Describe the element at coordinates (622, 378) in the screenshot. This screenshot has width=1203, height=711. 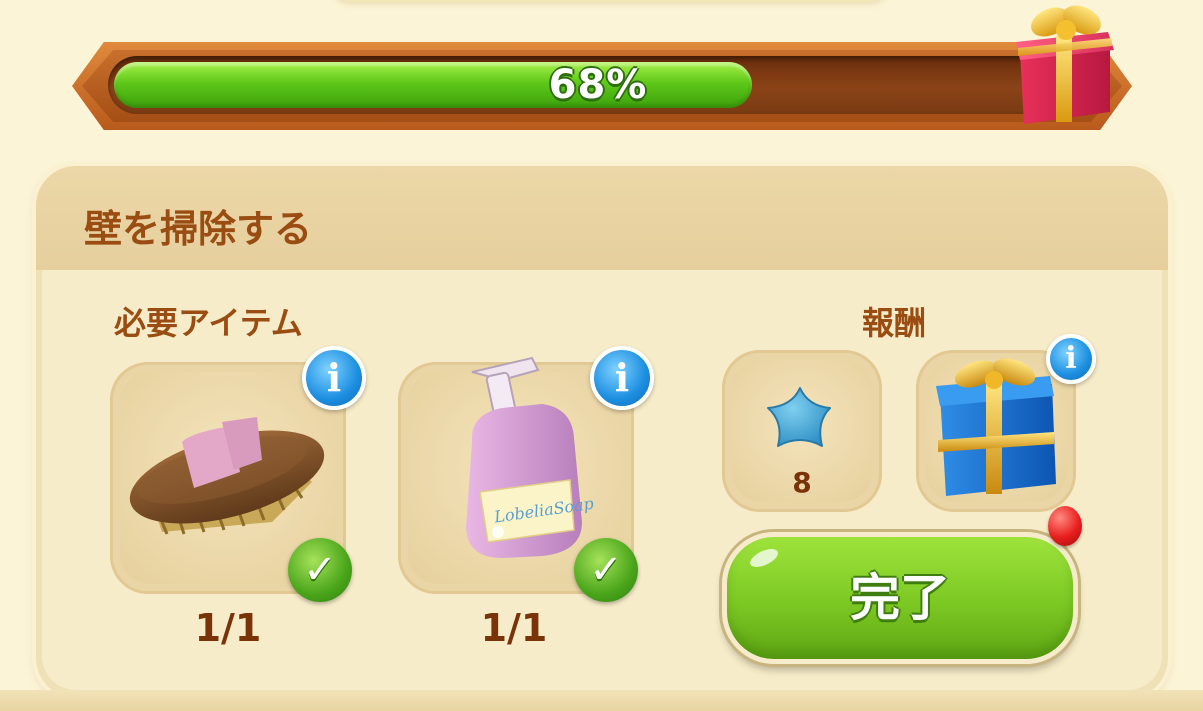
I see `soap-info-button: i` at that location.